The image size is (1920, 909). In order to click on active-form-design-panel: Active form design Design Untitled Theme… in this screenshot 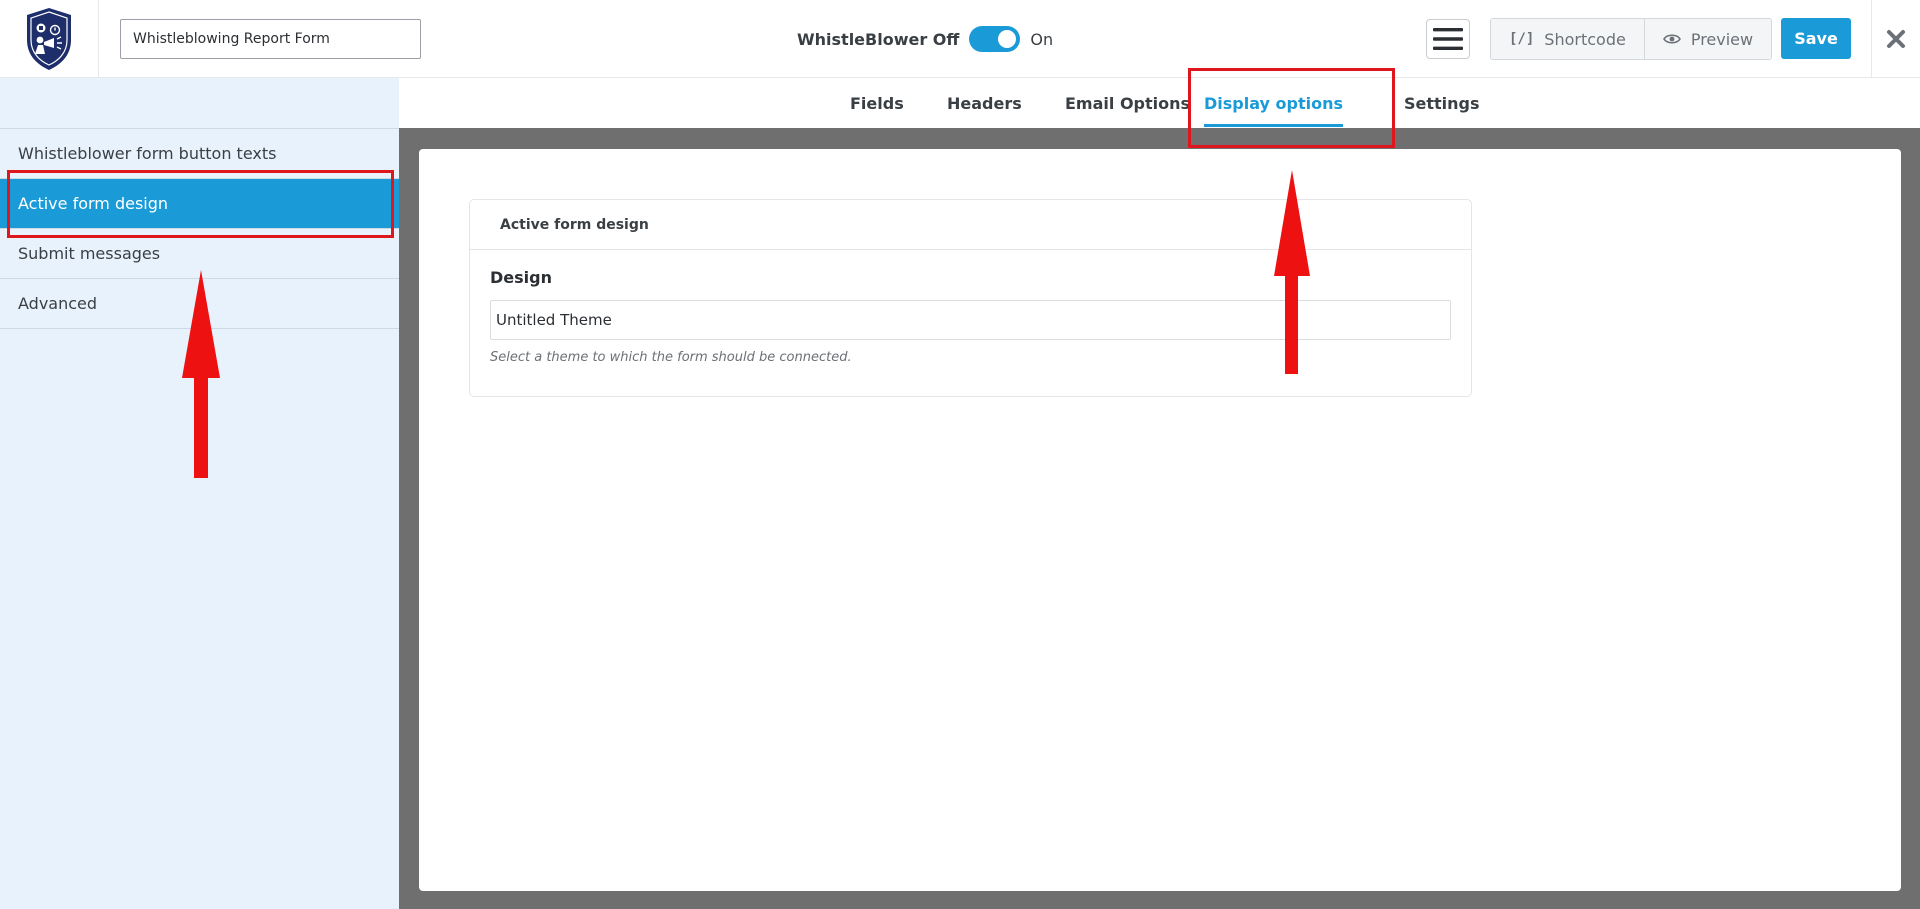, I will do `click(970, 298)`.